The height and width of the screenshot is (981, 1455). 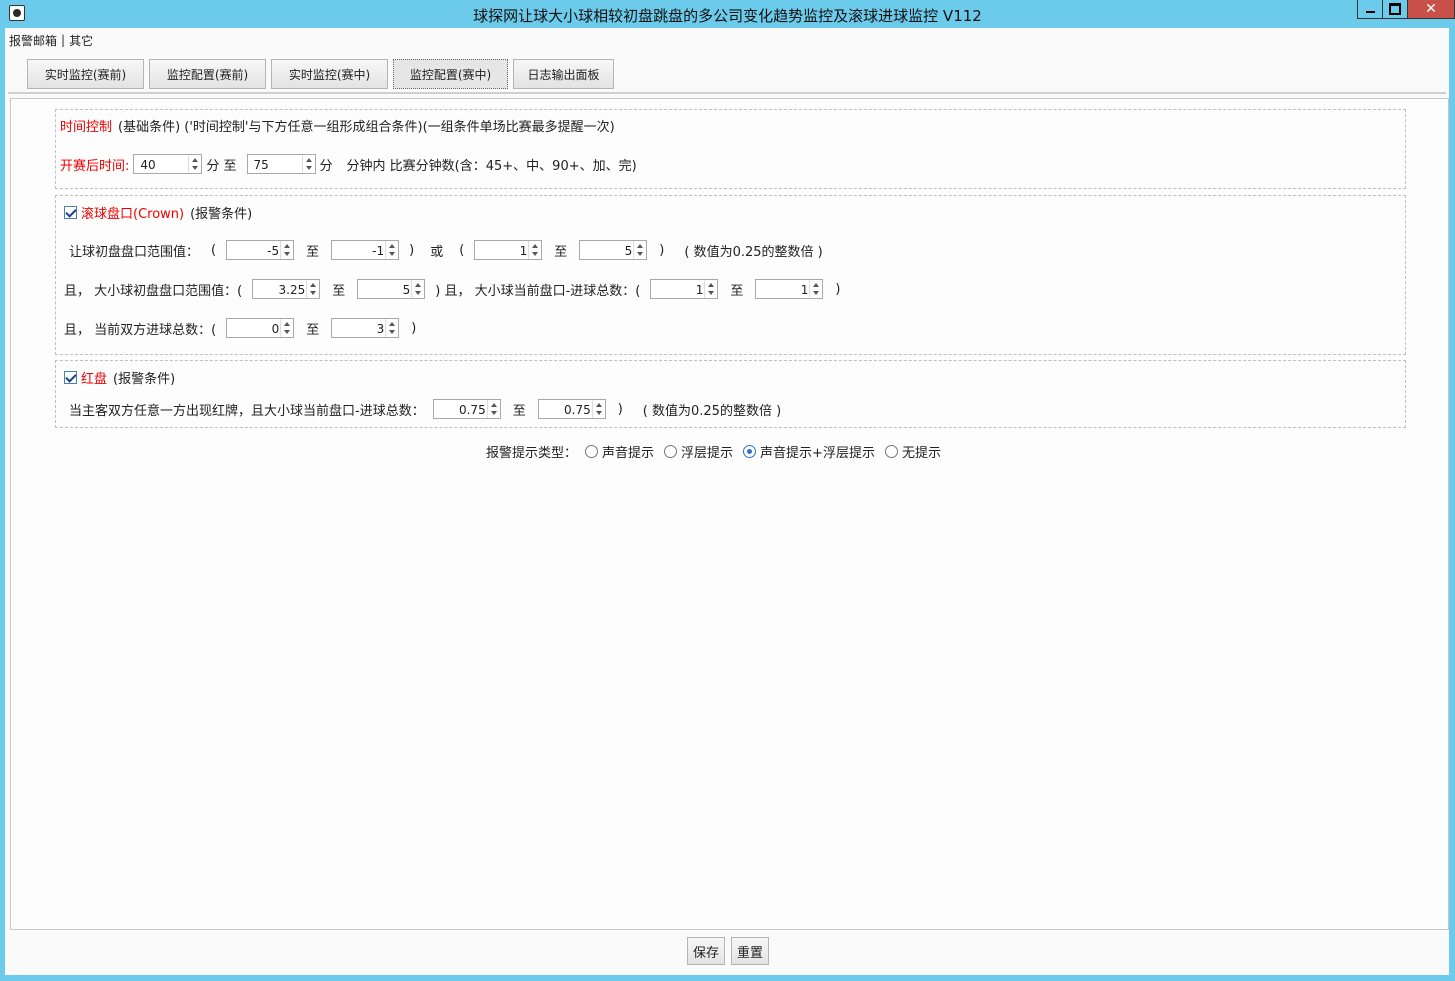 What do you see at coordinates (144, 379) in the screenshot?
I see `red-card-desc: (报警条件)` at bounding box center [144, 379].